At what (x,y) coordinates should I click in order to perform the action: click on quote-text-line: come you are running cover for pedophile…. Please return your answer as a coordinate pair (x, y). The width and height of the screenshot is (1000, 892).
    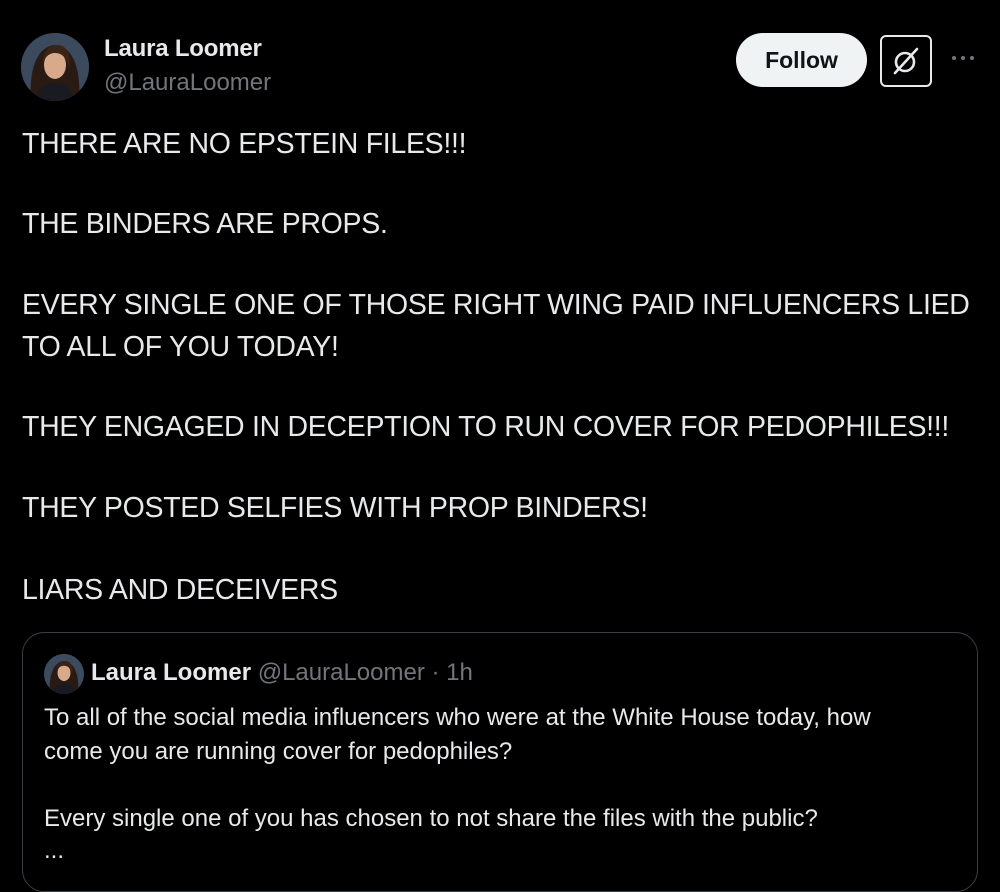
    Looking at the image, I should click on (278, 751).